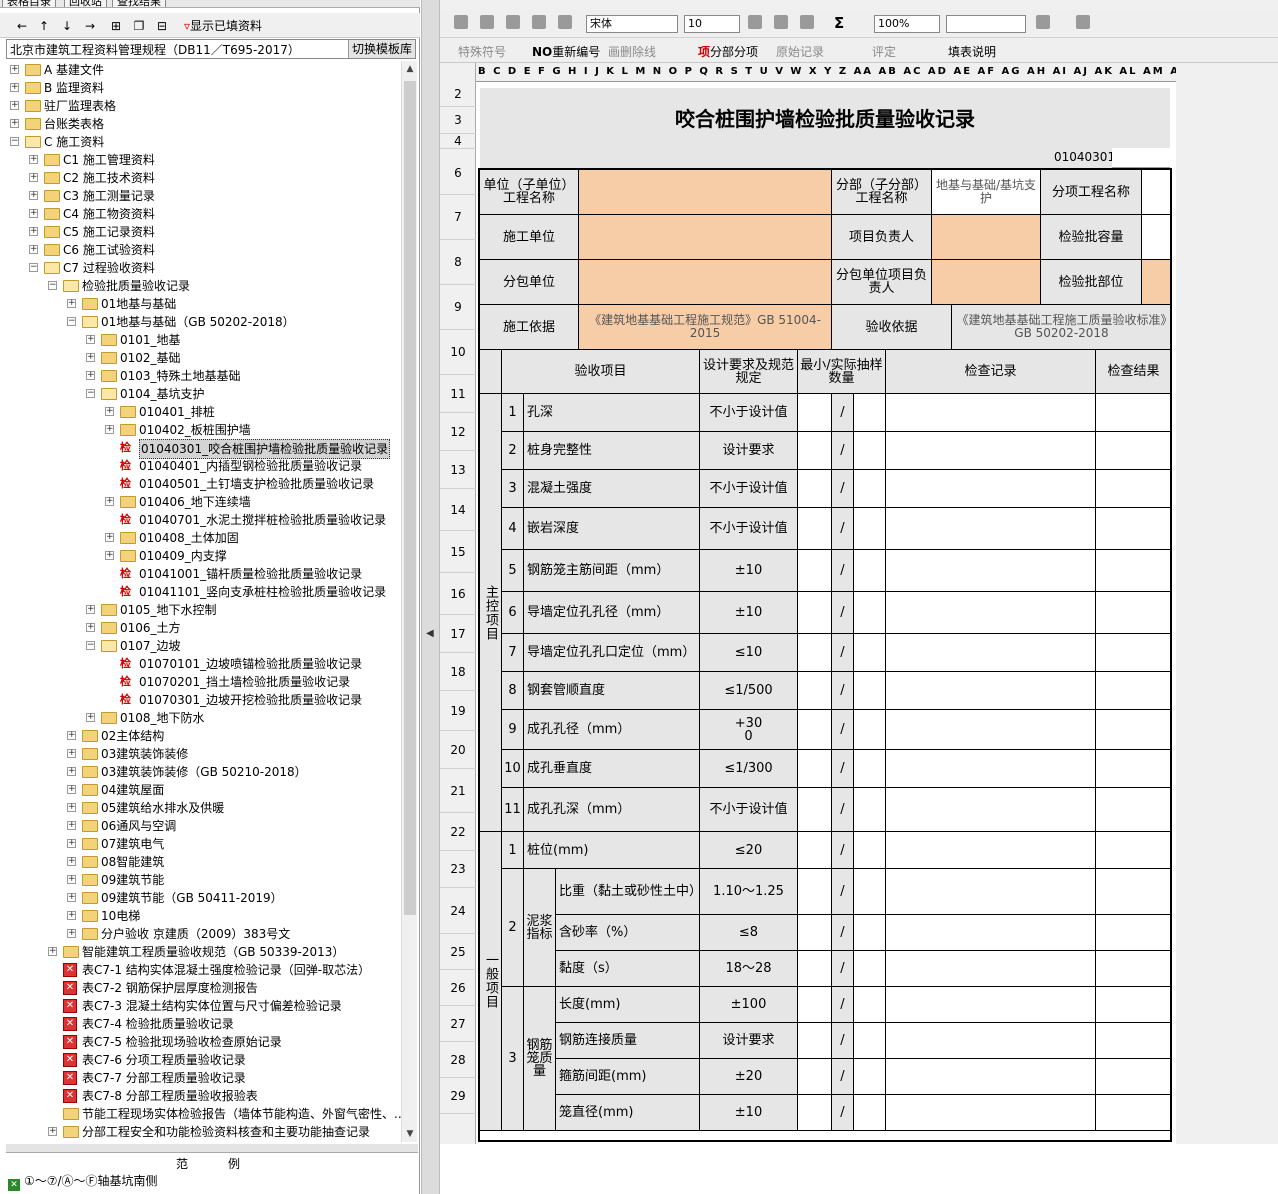 This screenshot has height=1194, width=1278. Describe the element at coordinates (458, 911) in the screenshot. I see `row-number: 24` at that location.